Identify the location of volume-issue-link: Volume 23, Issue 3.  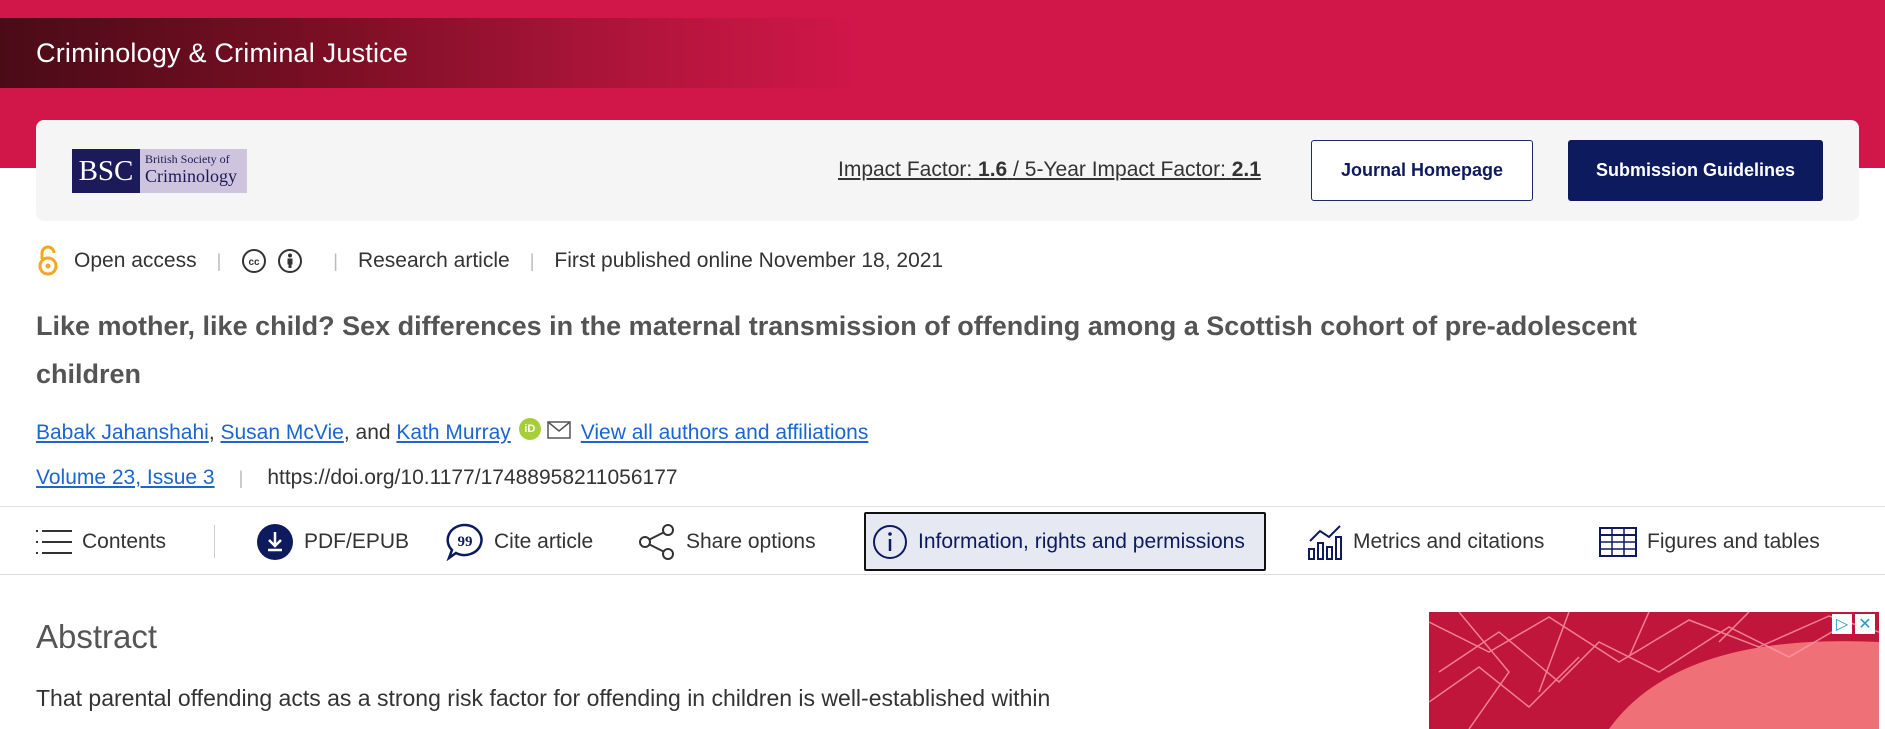
(125, 478).